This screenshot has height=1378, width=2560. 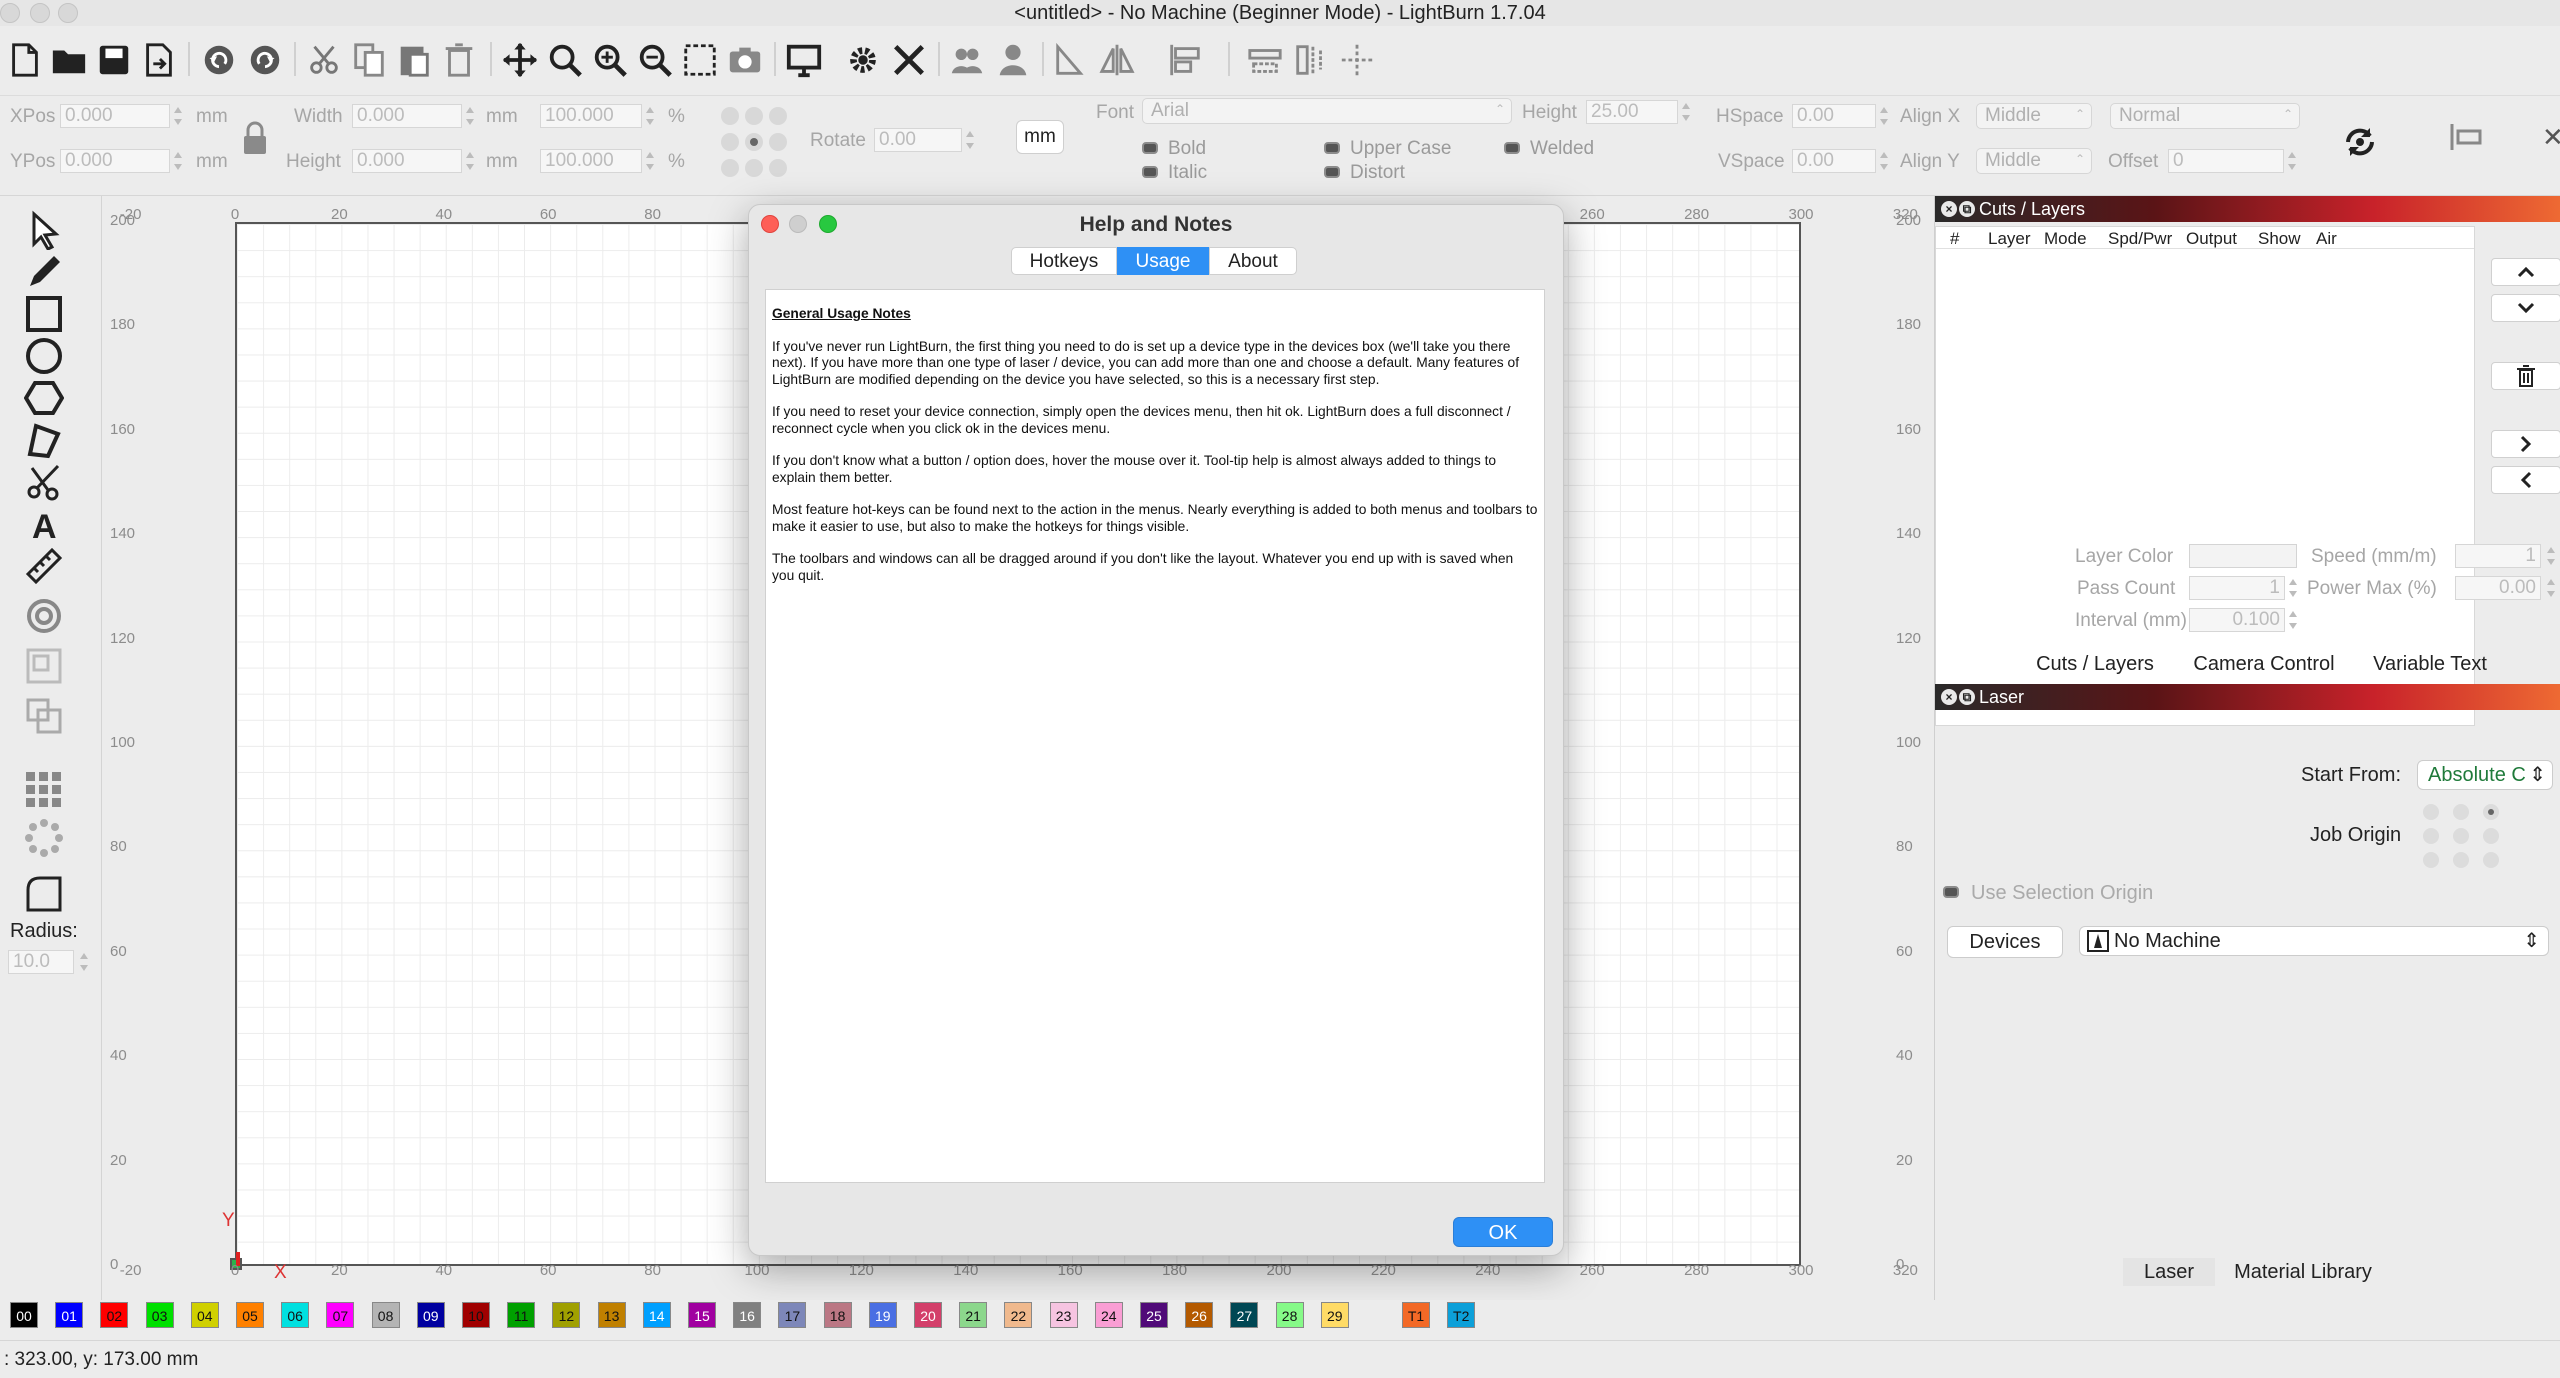 I want to click on palette-swatch-13: 13, so click(x=611, y=1315).